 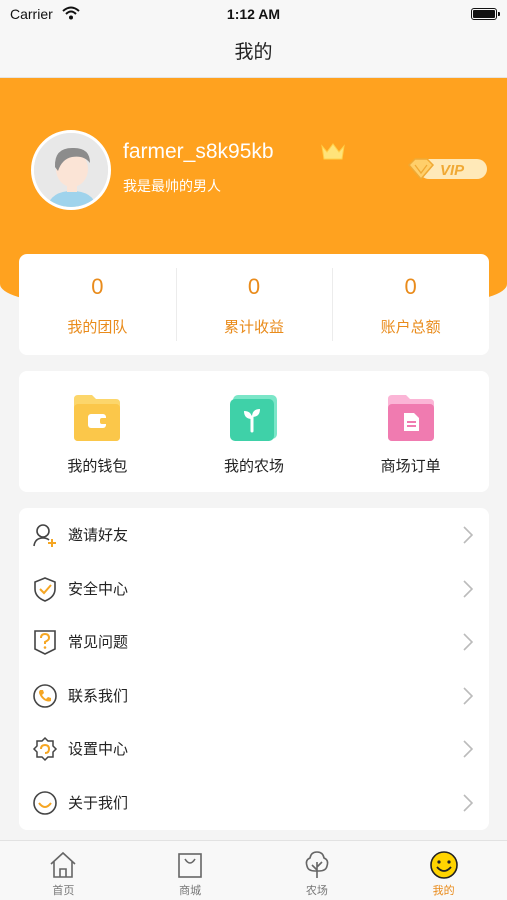 I want to click on navigation-bar: 我的, so click(x=253, y=54).